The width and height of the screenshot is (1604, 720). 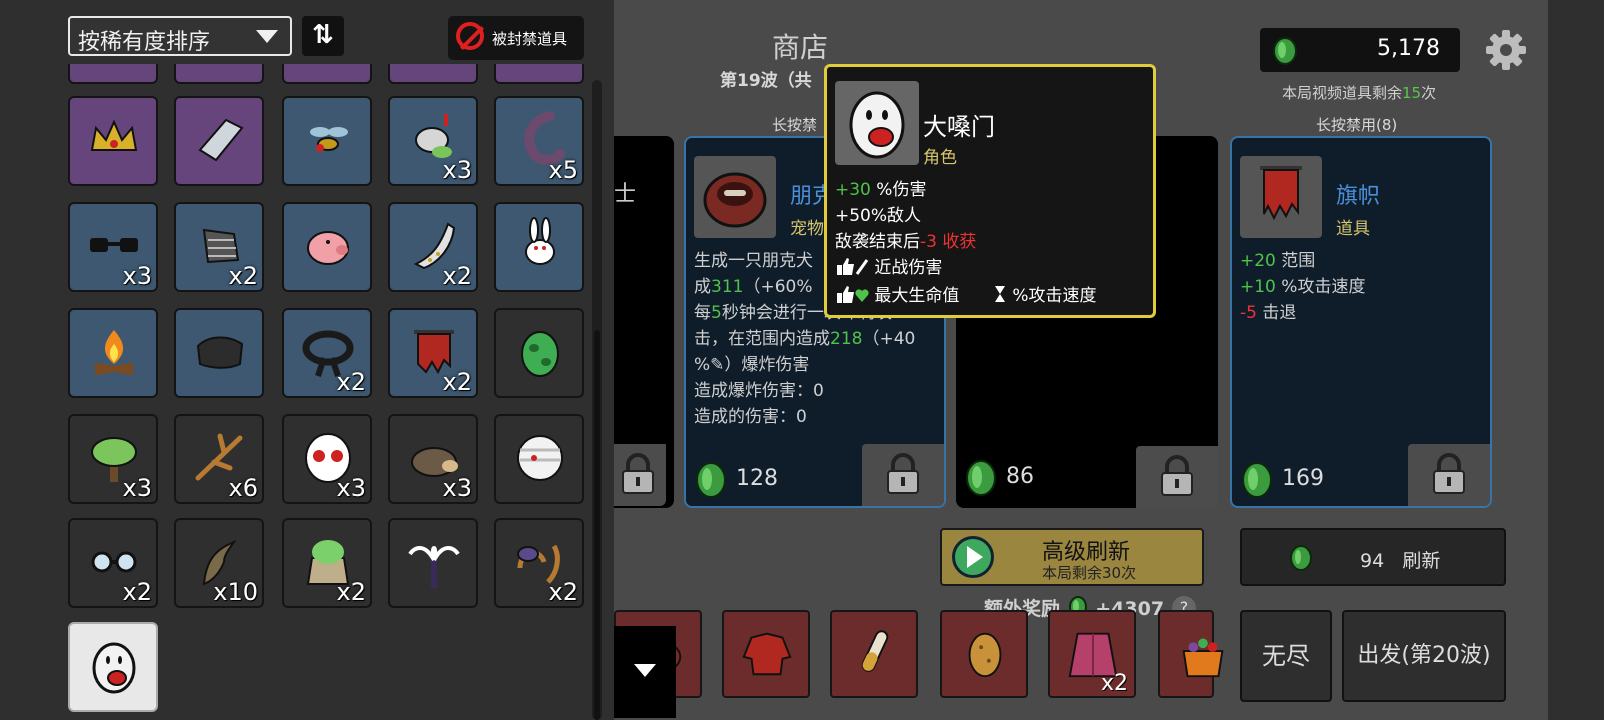 I want to click on description-segment: 5, so click(x=716, y=313).